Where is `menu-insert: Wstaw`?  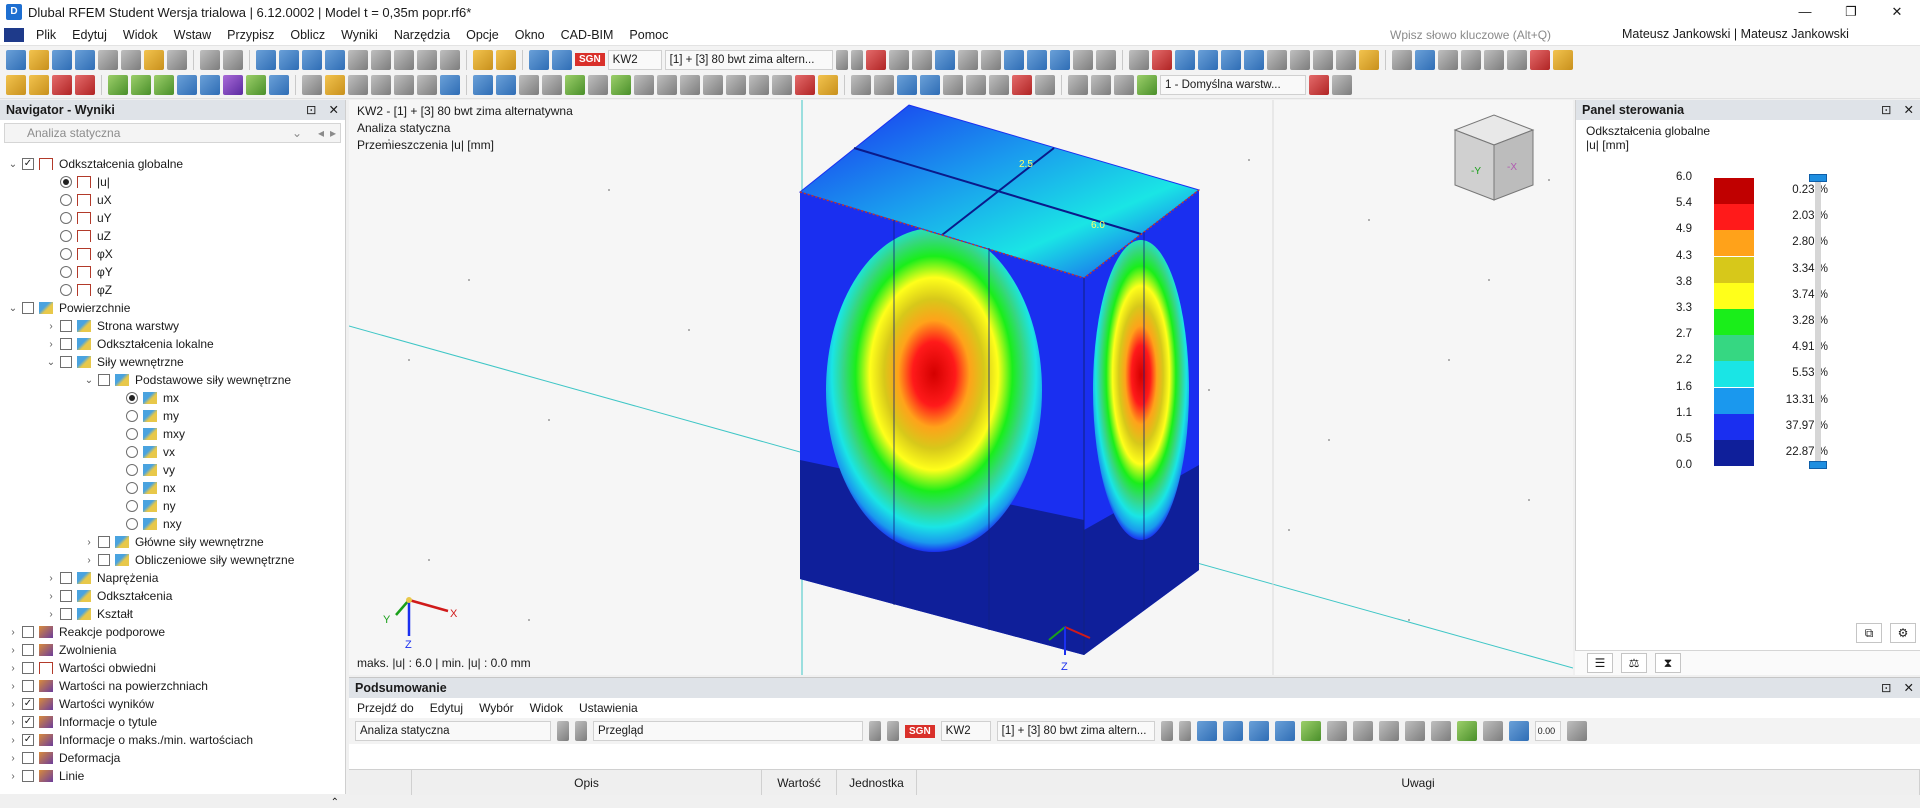
menu-insert: Wstaw is located at coordinates (193, 35).